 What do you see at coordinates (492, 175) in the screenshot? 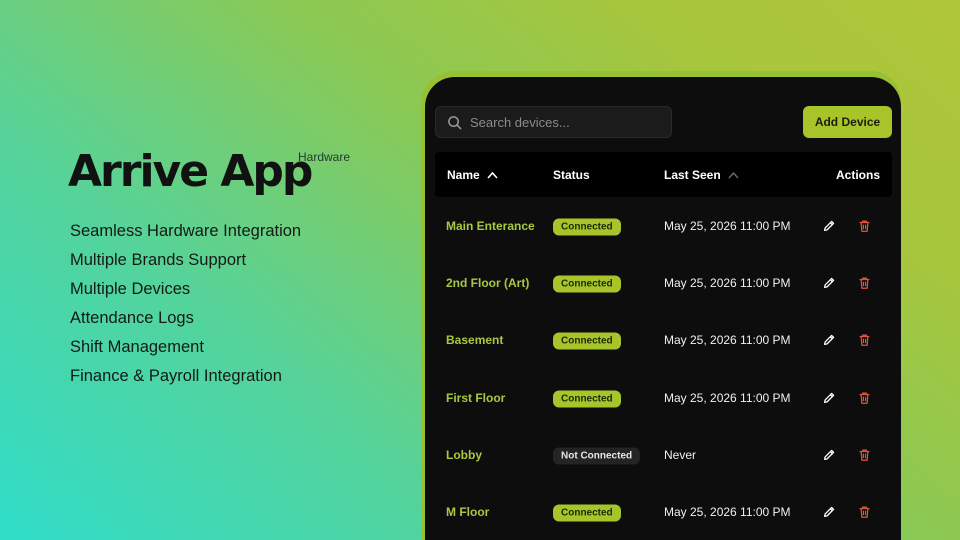
I see `sort-ascending-icon` at bounding box center [492, 175].